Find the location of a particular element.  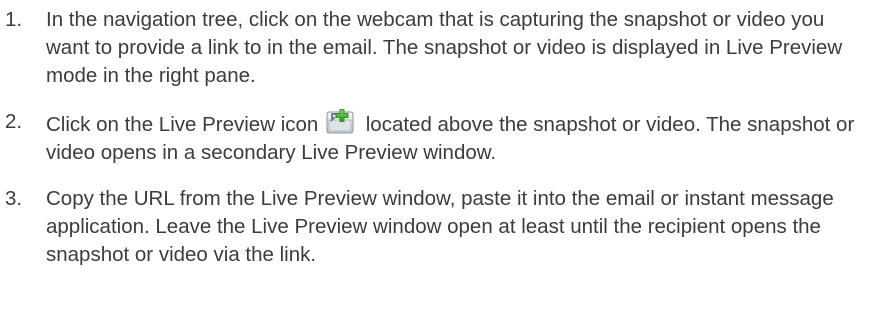

step-text-before-icon: Click on the Live Preview icon is located at coordinates (182, 124).